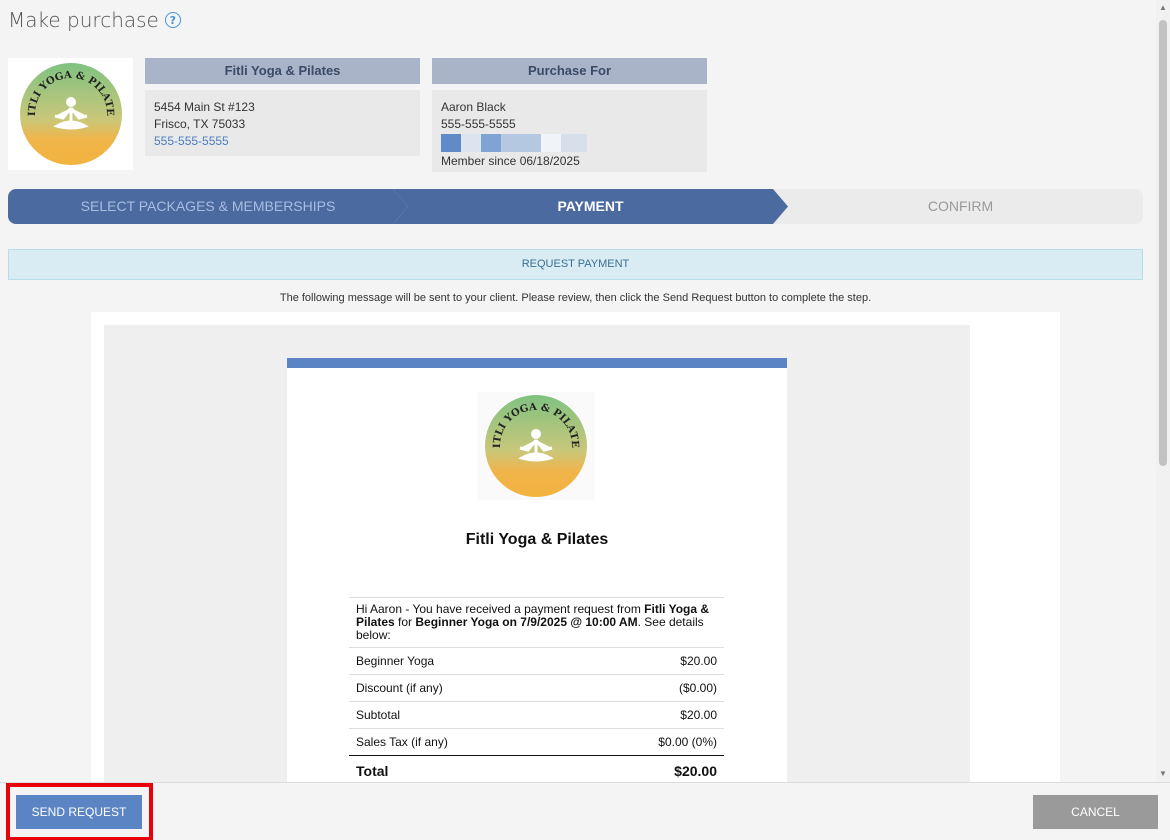 This screenshot has width=1170, height=840. I want to click on subtotal-row: Subtotal $20.00, so click(536, 714).